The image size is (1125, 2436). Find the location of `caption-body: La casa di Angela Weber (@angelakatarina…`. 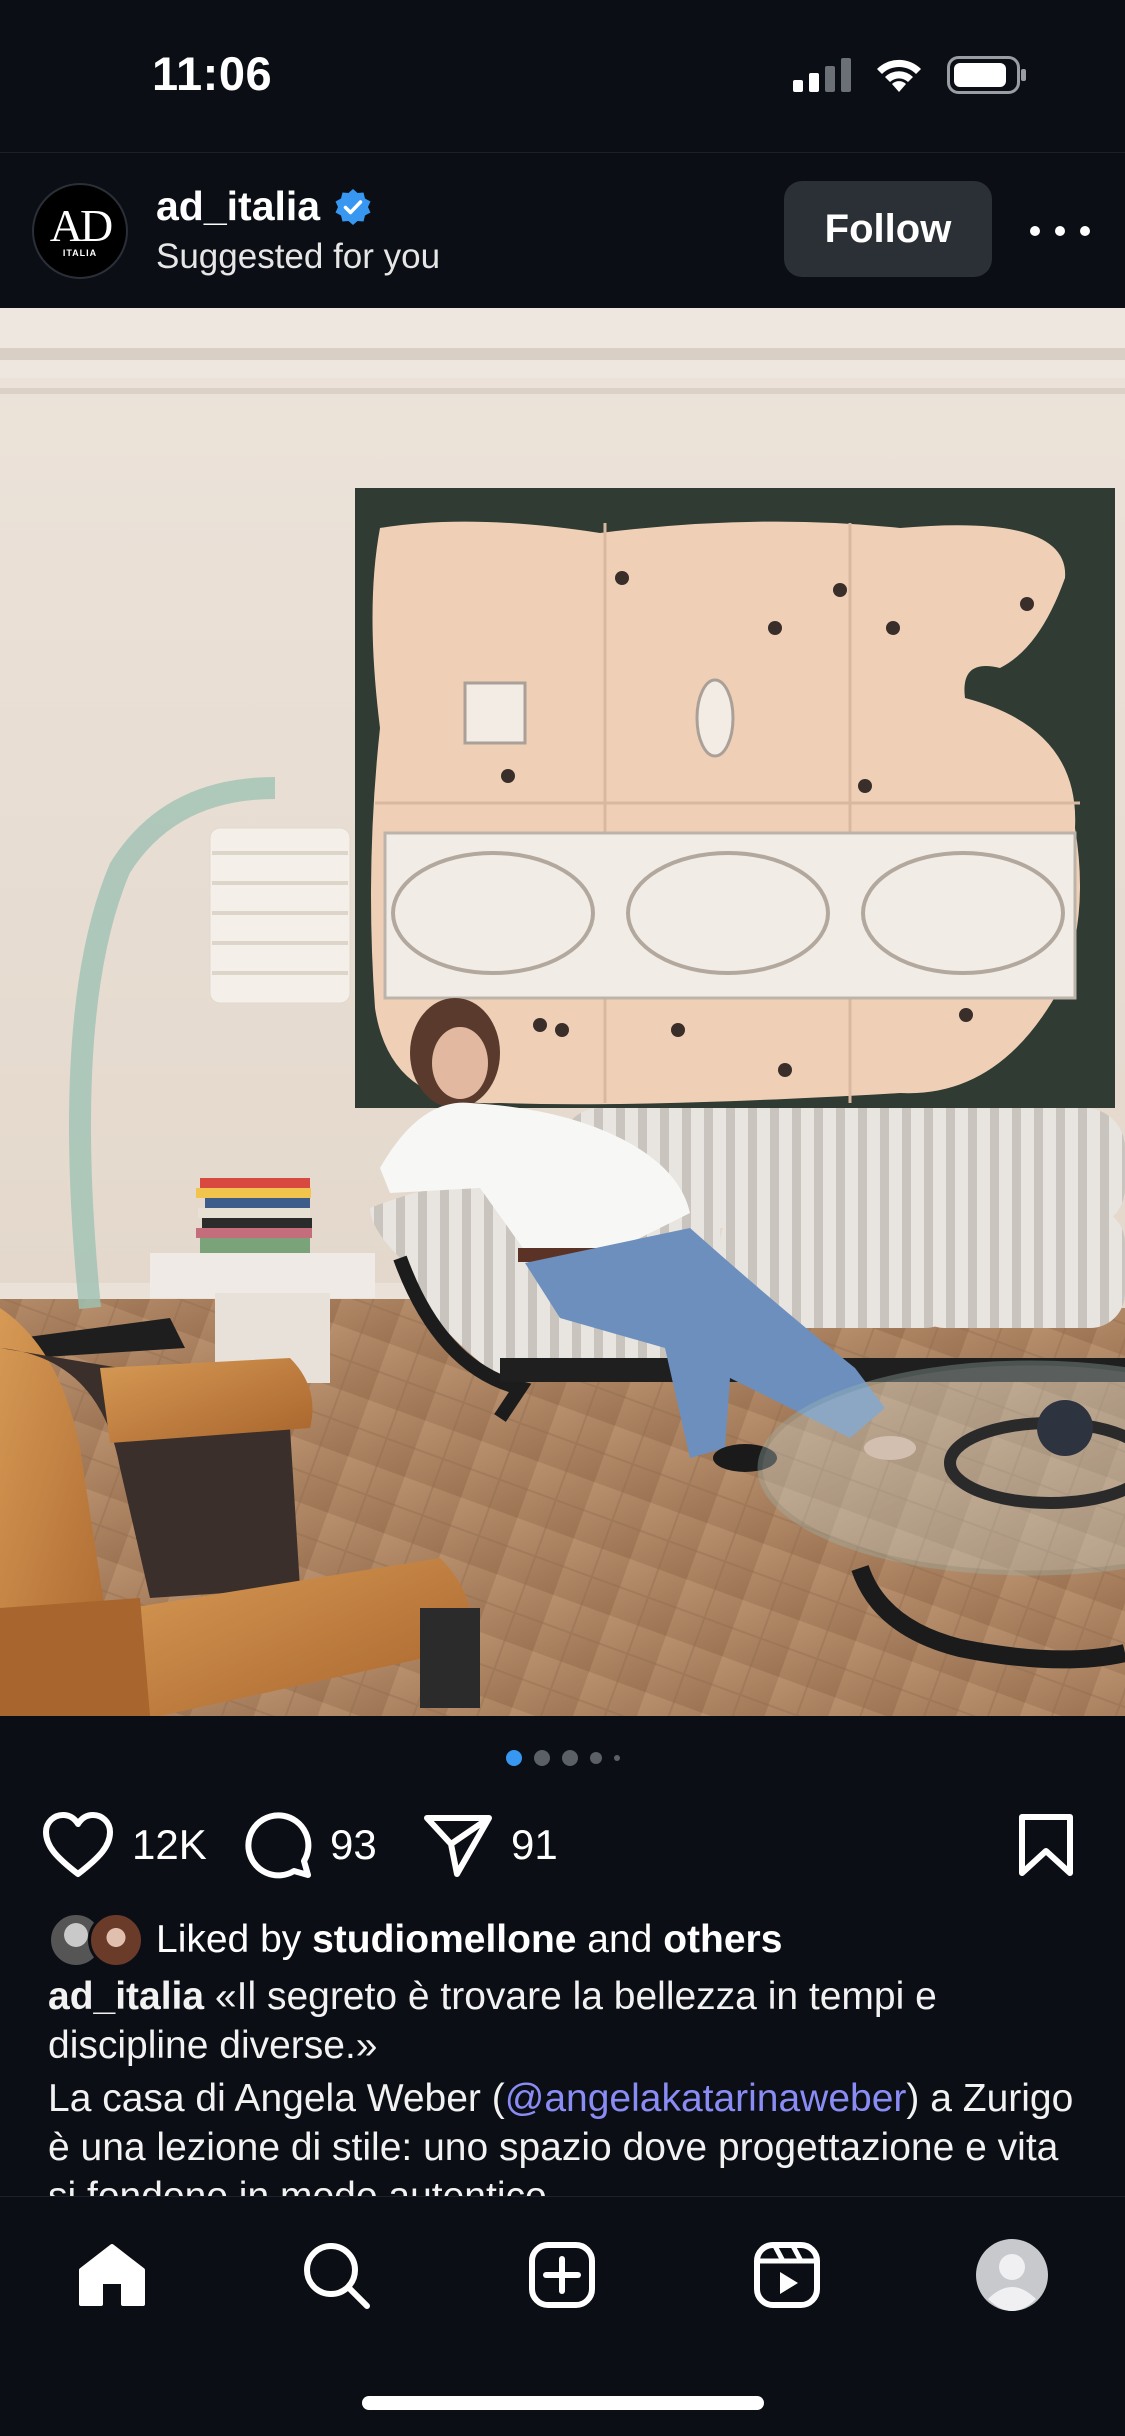

caption-body: La casa di Angela Weber (@angelakatarina… is located at coordinates (568, 2135).